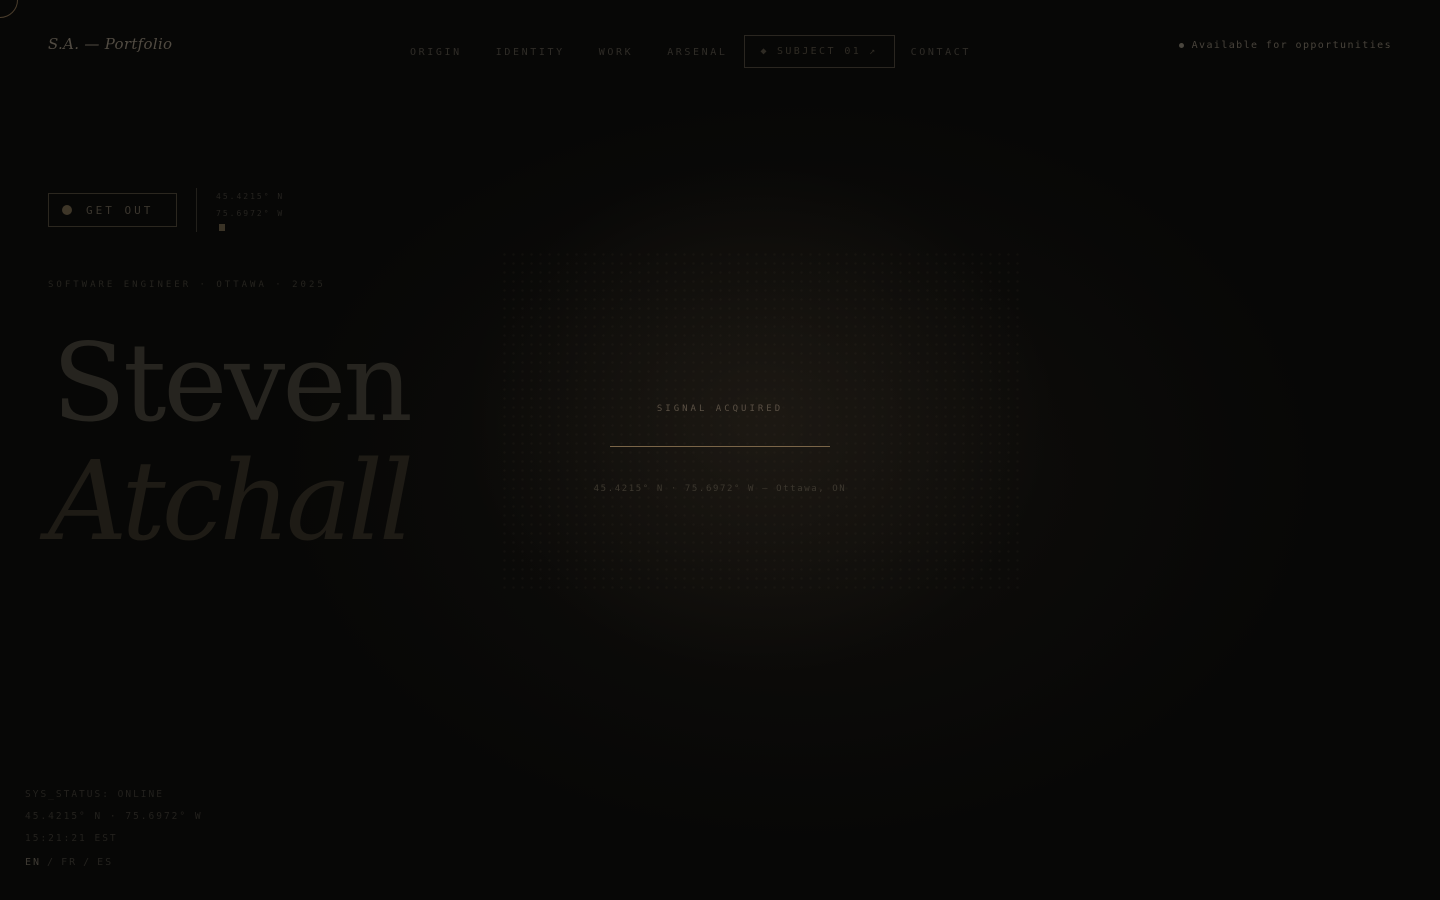 This screenshot has width=1440, height=900. What do you see at coordinates (94, 794) in the screenshot?
I see `sys-status: SYS_STATUS: ONLINE` at bounding box center [94, 794].